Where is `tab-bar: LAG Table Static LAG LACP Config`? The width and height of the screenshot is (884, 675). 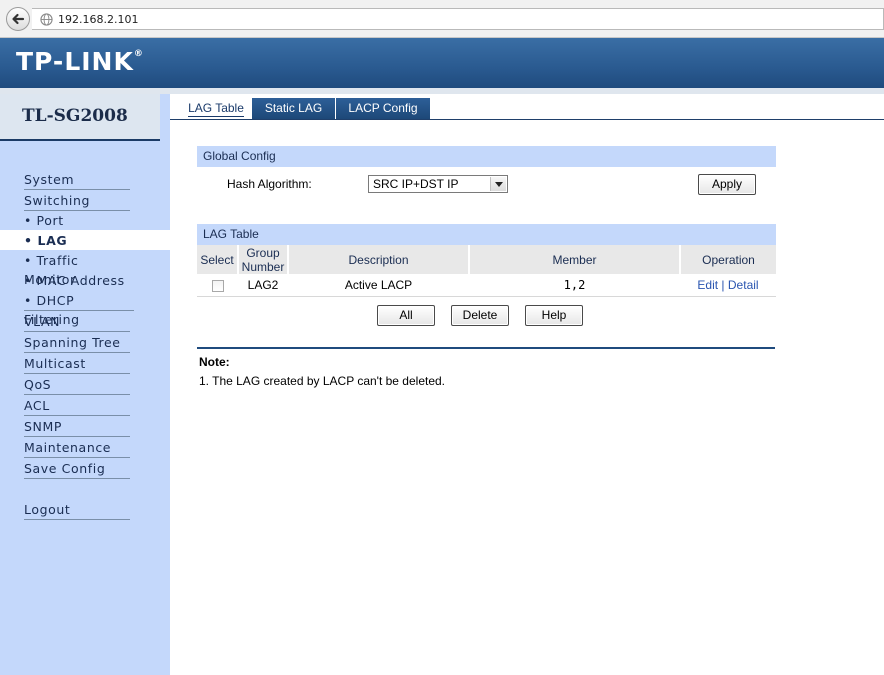 tab-bar: LAG Table Static LAG LACP Config is located at coordinates (527, 109).